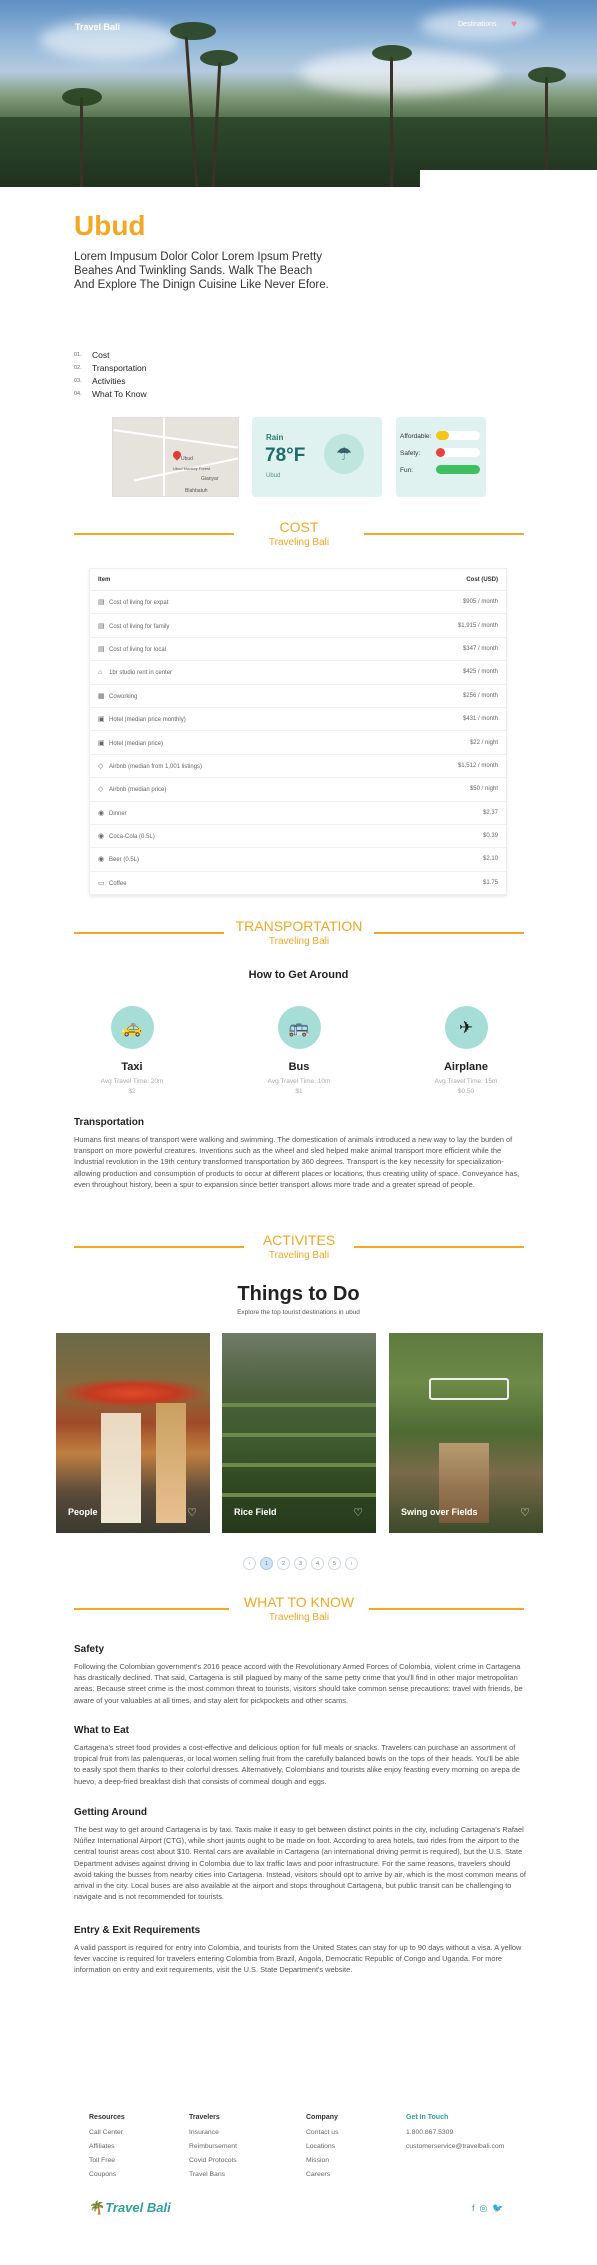  I want to click on activities-heading: Things to Do, so click(298, 1294).